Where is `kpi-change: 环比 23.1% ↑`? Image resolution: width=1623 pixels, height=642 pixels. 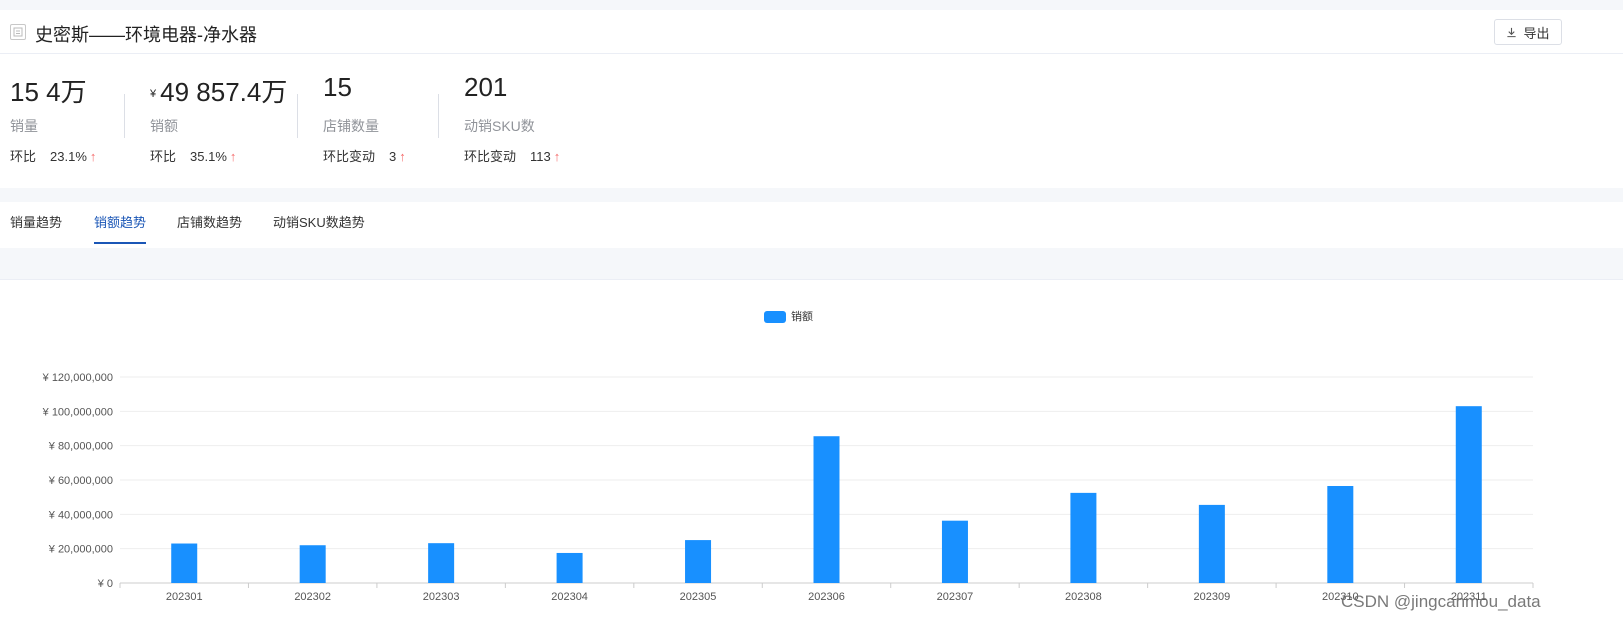
kpi-change: 环比 23.1% ↑ is located at coordinates (53, 155).